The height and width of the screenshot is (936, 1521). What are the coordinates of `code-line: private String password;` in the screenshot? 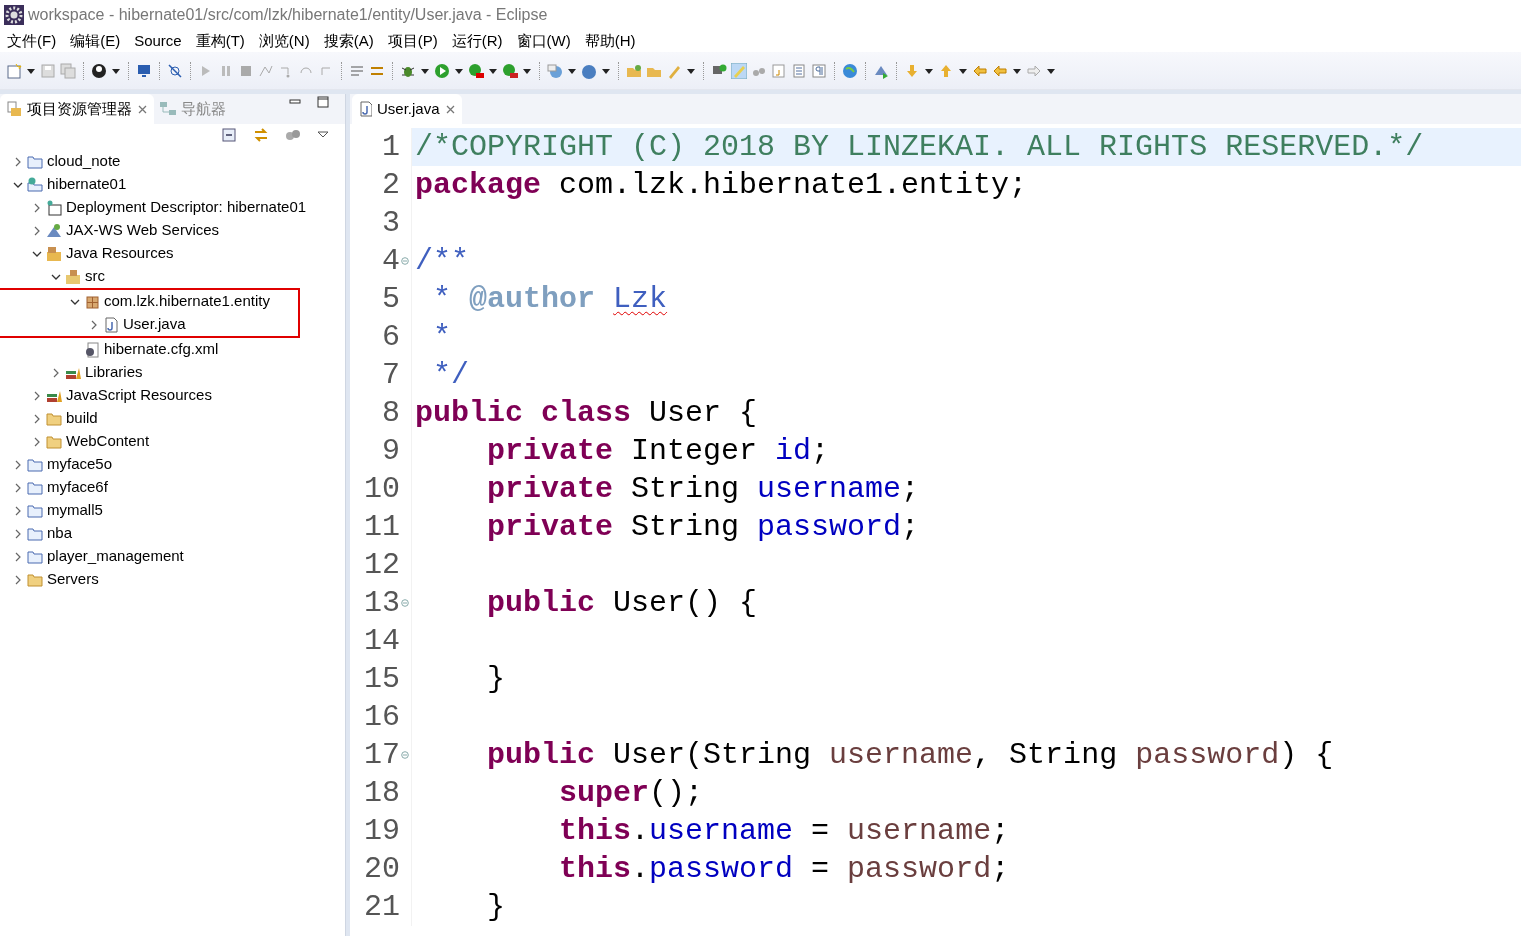 It's located at (966, 527).